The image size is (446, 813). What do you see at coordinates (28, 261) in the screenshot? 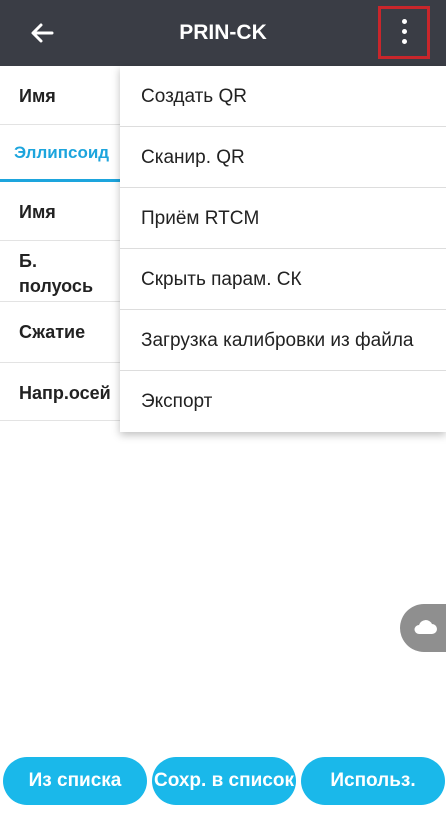
I see `semi-axis-label-line1: Б.` at bounding box center [28, 261].